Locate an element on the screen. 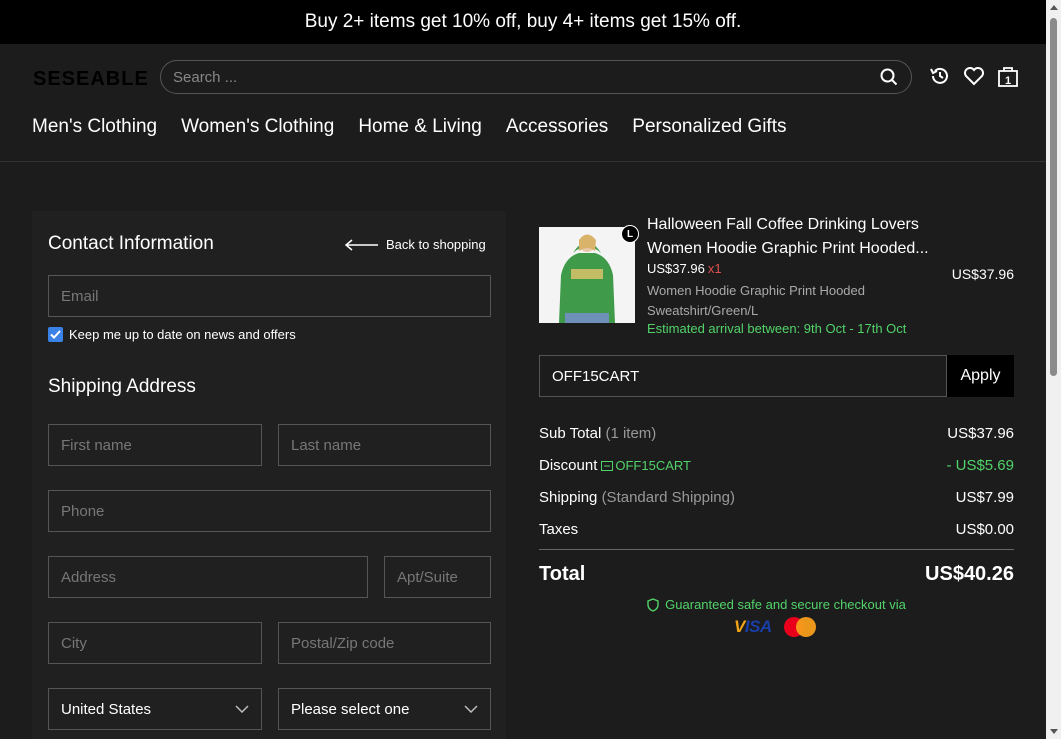 The height and width of the screenshot is (739, 1061). newsletter-checkbox-row: Keep me up to date on news and offers is located at coordinates (172, 334).